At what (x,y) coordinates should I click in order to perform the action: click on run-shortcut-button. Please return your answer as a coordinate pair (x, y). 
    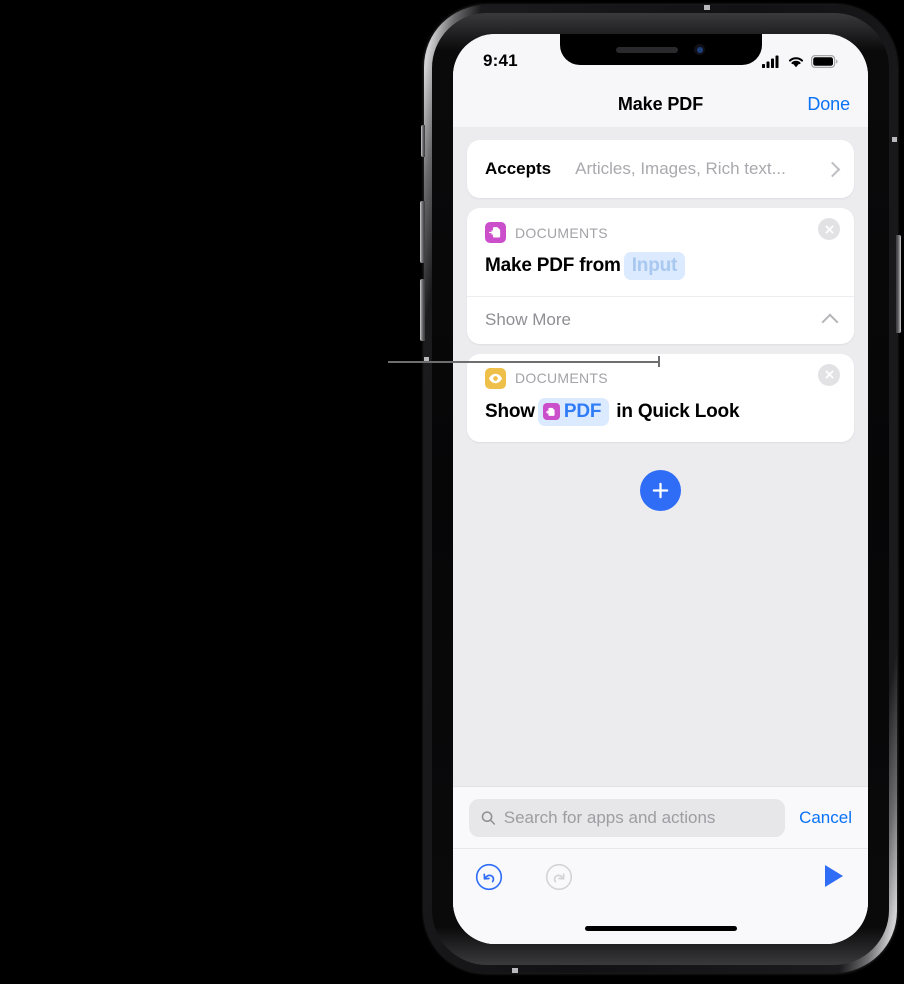
    Looking at the image, I should click on (834, 878).